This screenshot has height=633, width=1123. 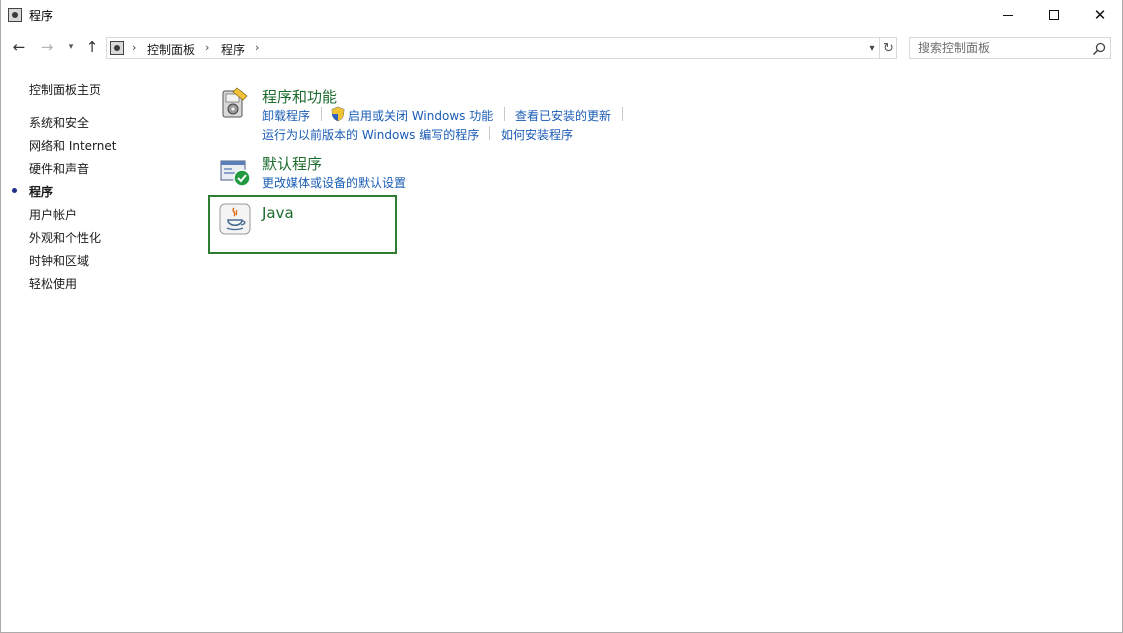 I want to click on navigation-bar: ← → ▾ ↑ › 控制面板 › 程序 › ▾ ↻, so click(x=561, y=47).